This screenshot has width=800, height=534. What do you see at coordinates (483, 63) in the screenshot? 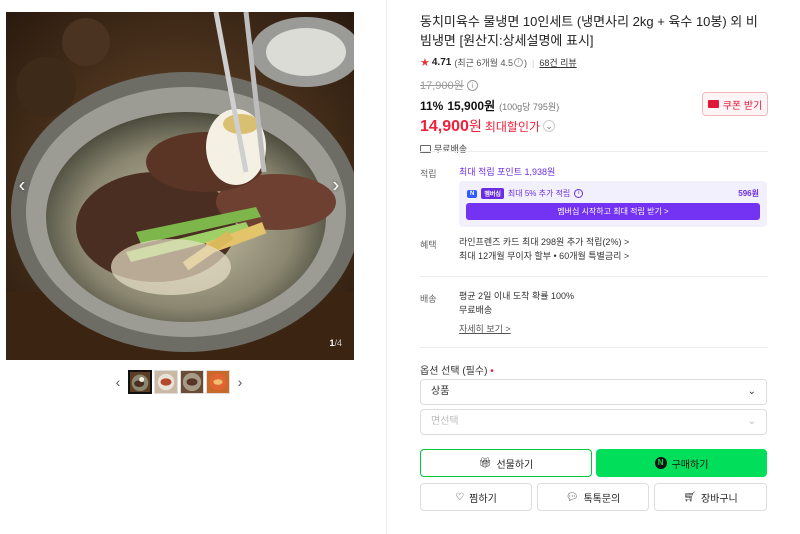
I see `rating-note: (최근 6개월 4.5` at bounding box center [483, 63].